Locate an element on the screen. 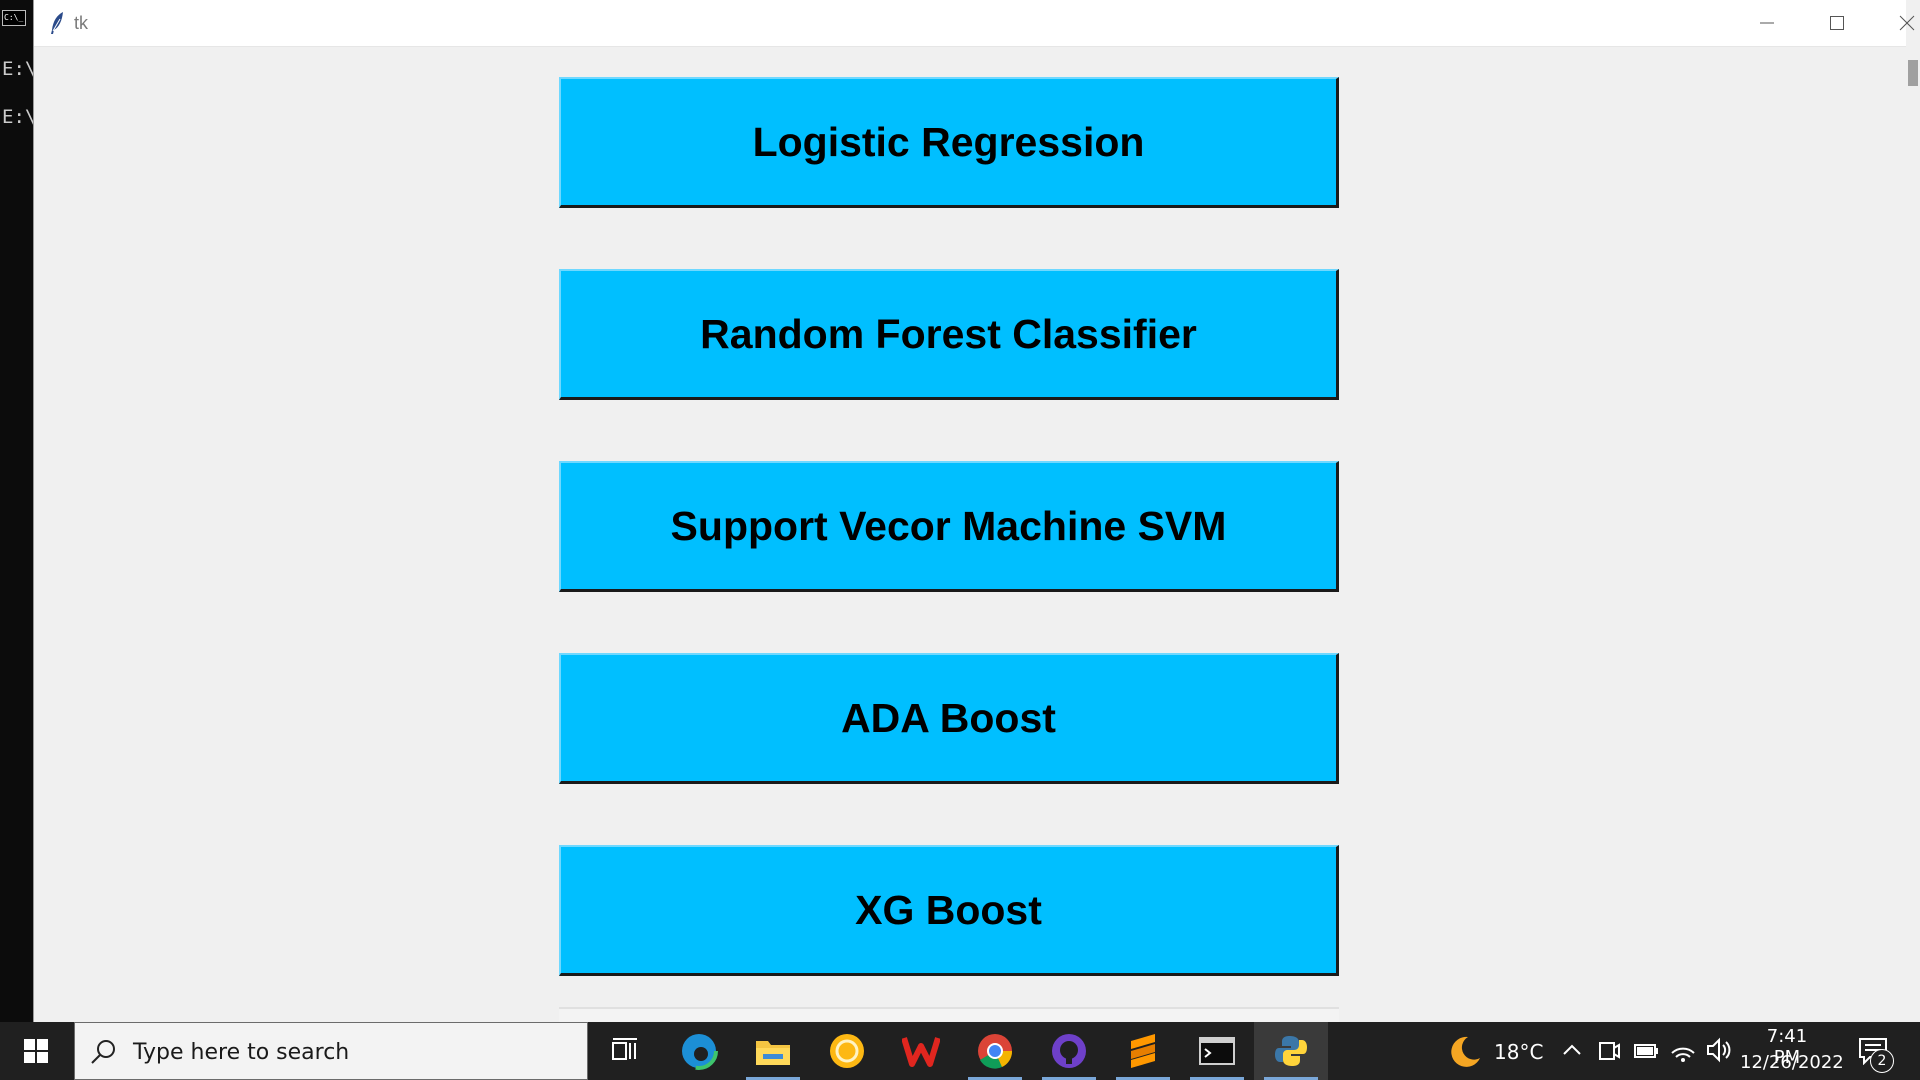 This screenshot has height=1080, width=1920. search-placeholder: Type here to search is located at coordinates (241, 1052).